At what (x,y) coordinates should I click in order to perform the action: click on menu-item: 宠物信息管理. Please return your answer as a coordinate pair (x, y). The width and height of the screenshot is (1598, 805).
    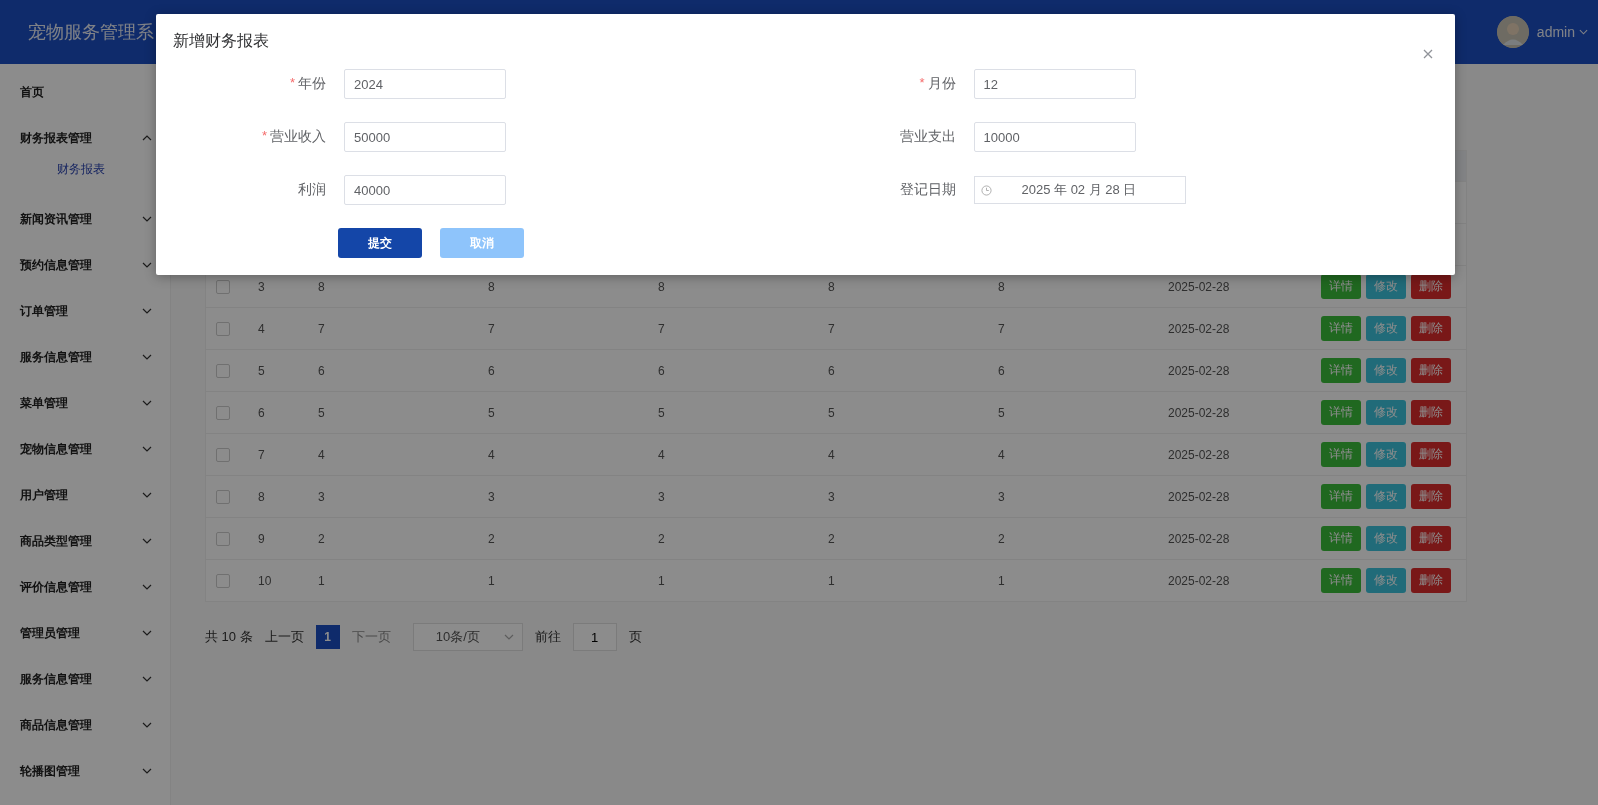
    Looking at the image, I should click on (81, 449).